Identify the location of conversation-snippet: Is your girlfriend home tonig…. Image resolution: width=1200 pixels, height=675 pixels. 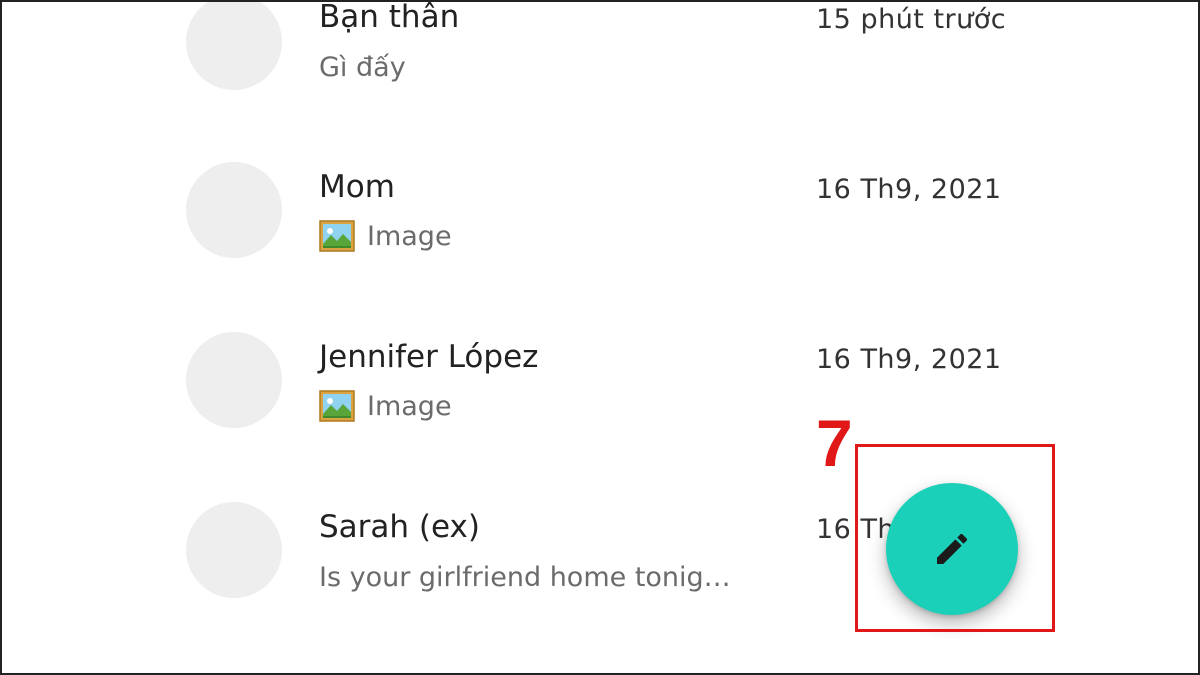
(525, 577).